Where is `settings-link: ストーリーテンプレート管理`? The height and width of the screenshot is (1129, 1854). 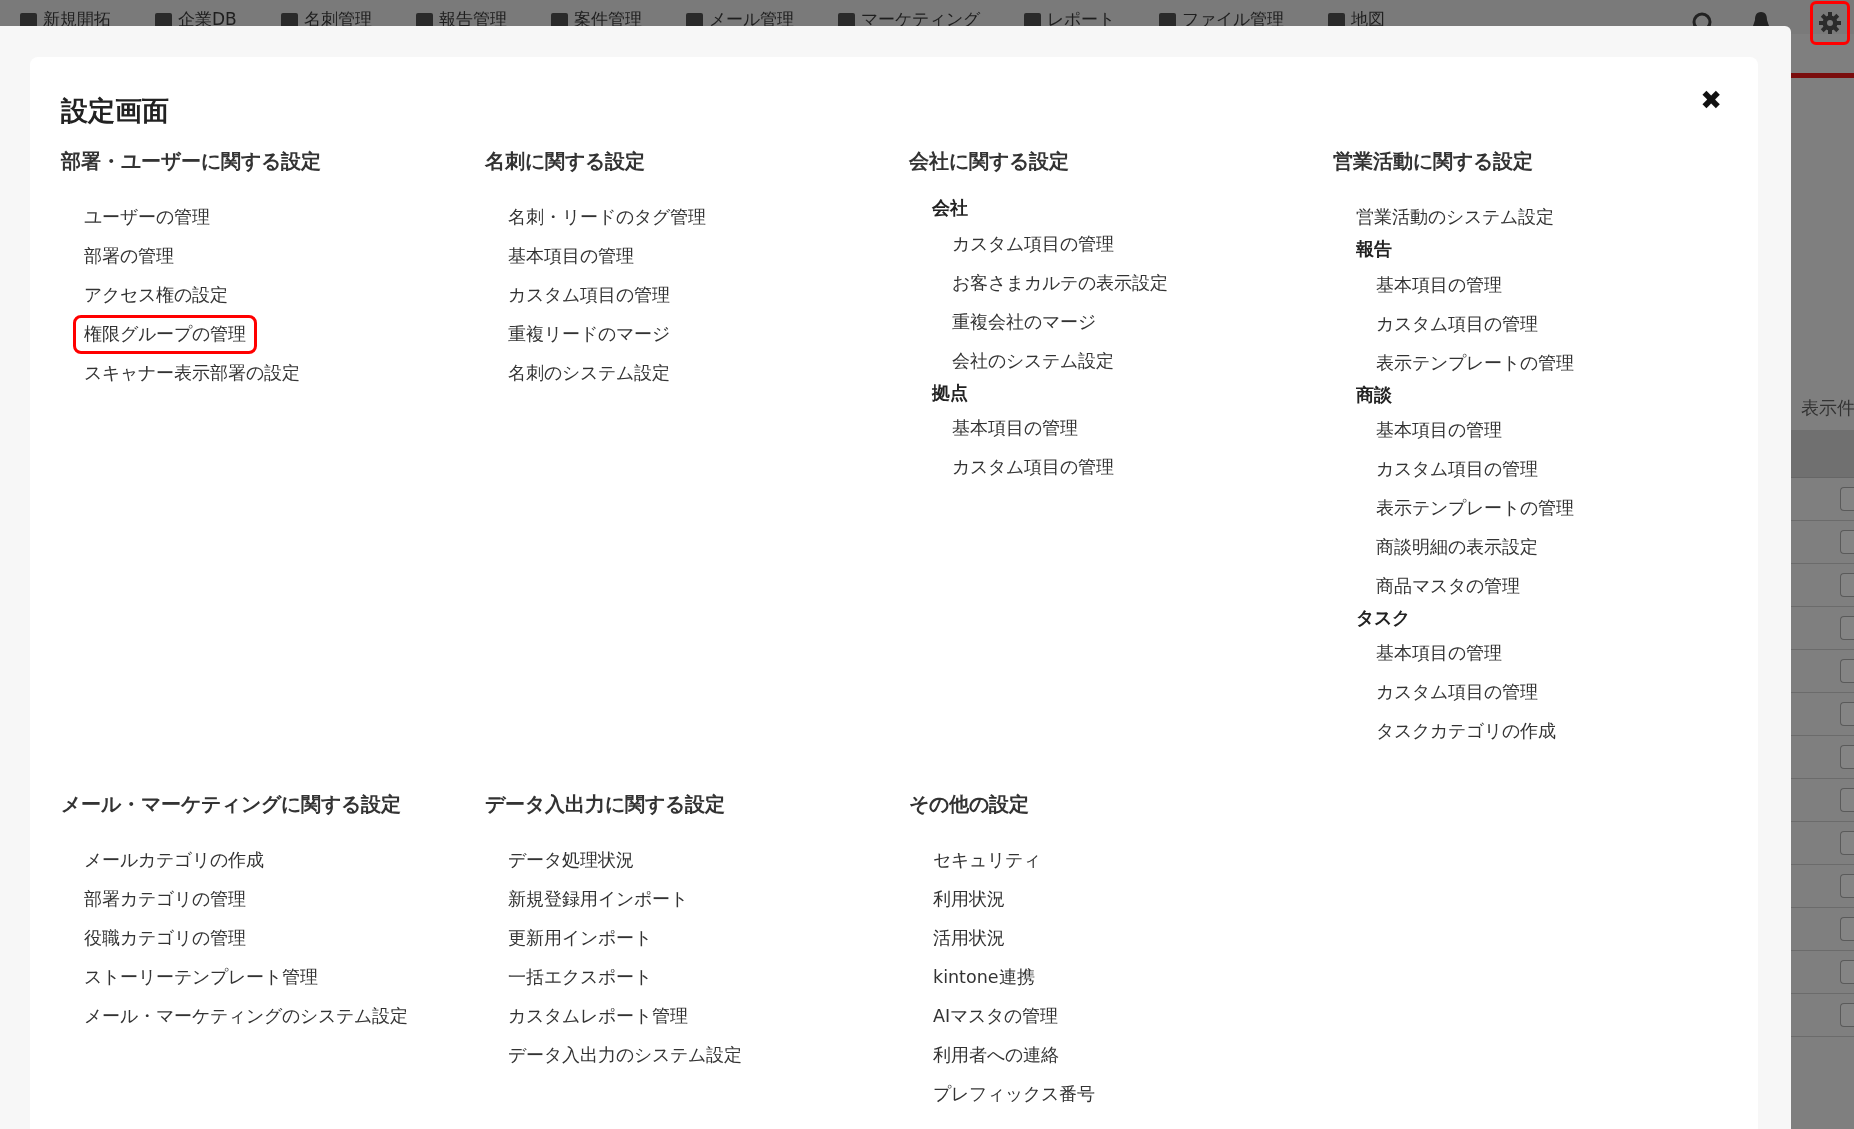 settings-link: ストーリーテンプレート管理 is located at coordinates (201, 977).